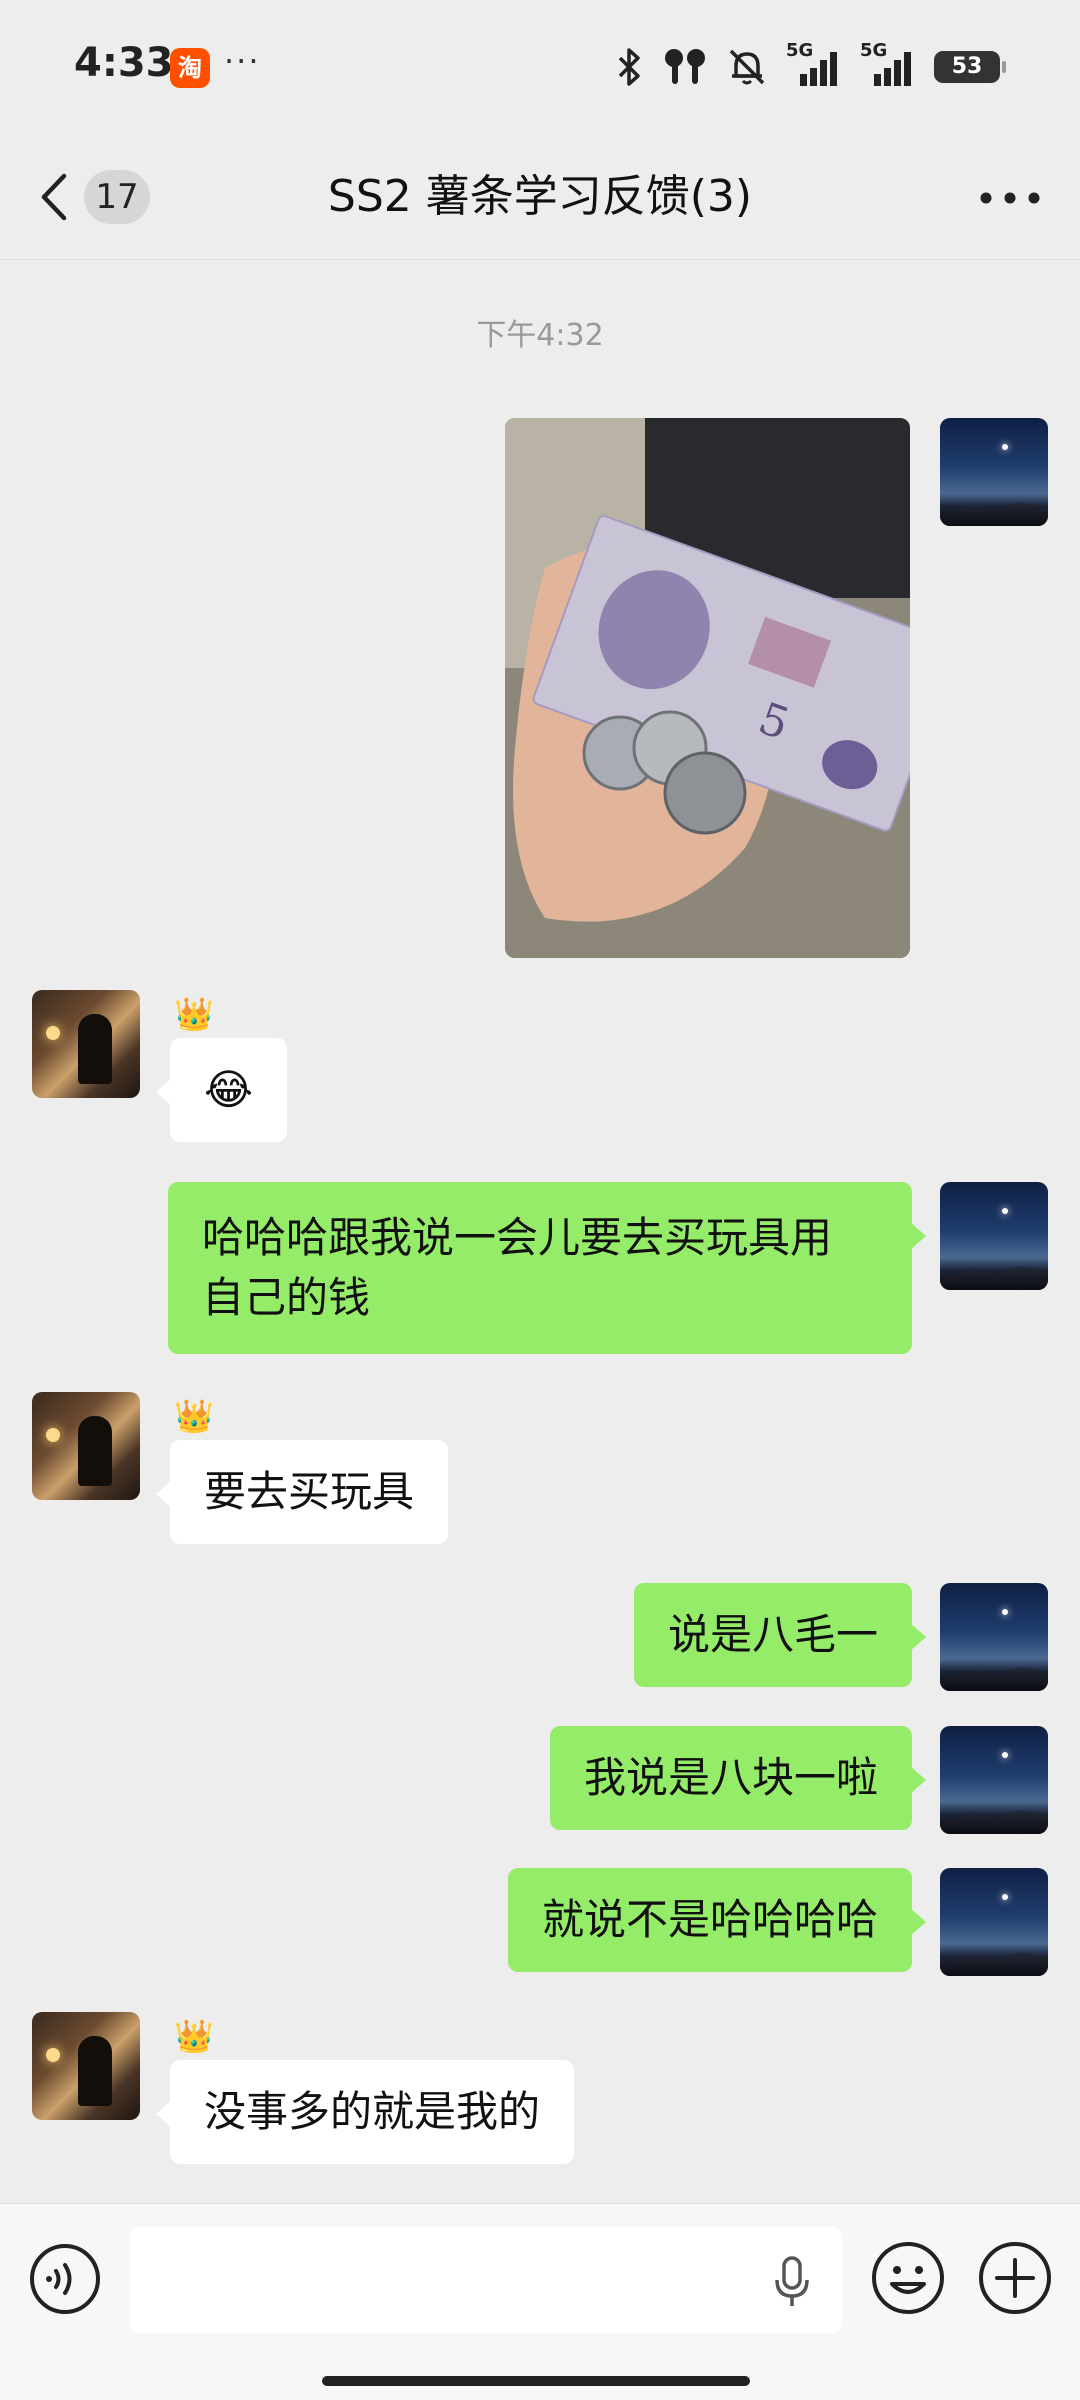  I want to click on status-bar: 4:33 淘 ··· 5G 5G 53, so click(540, 67).